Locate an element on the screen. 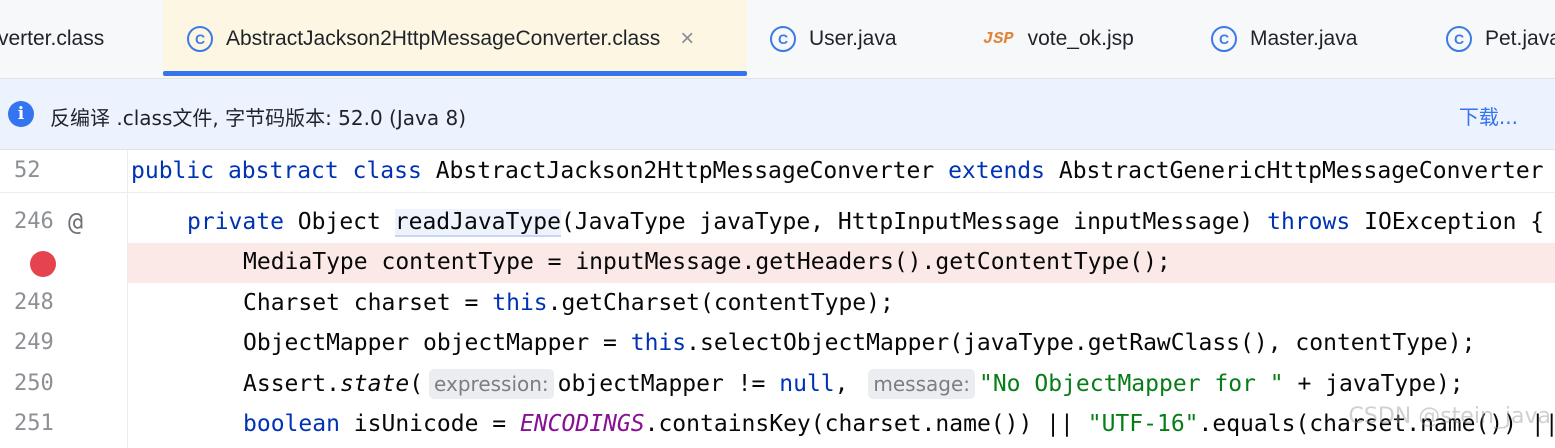 The height and width of the screenshot is (448, 1555). tab-label: verter.class is located at coordinates (52, 38).